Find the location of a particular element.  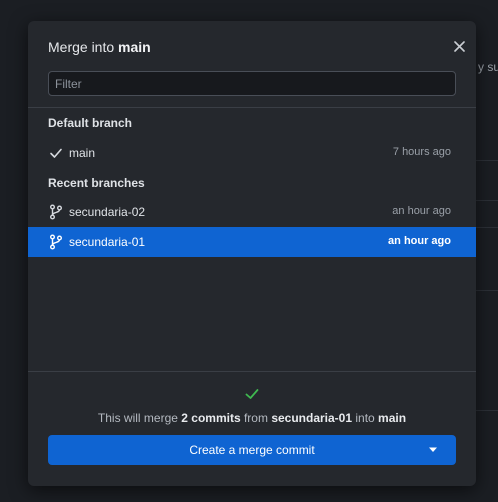

filter-input is located at coordinates (252, 83).